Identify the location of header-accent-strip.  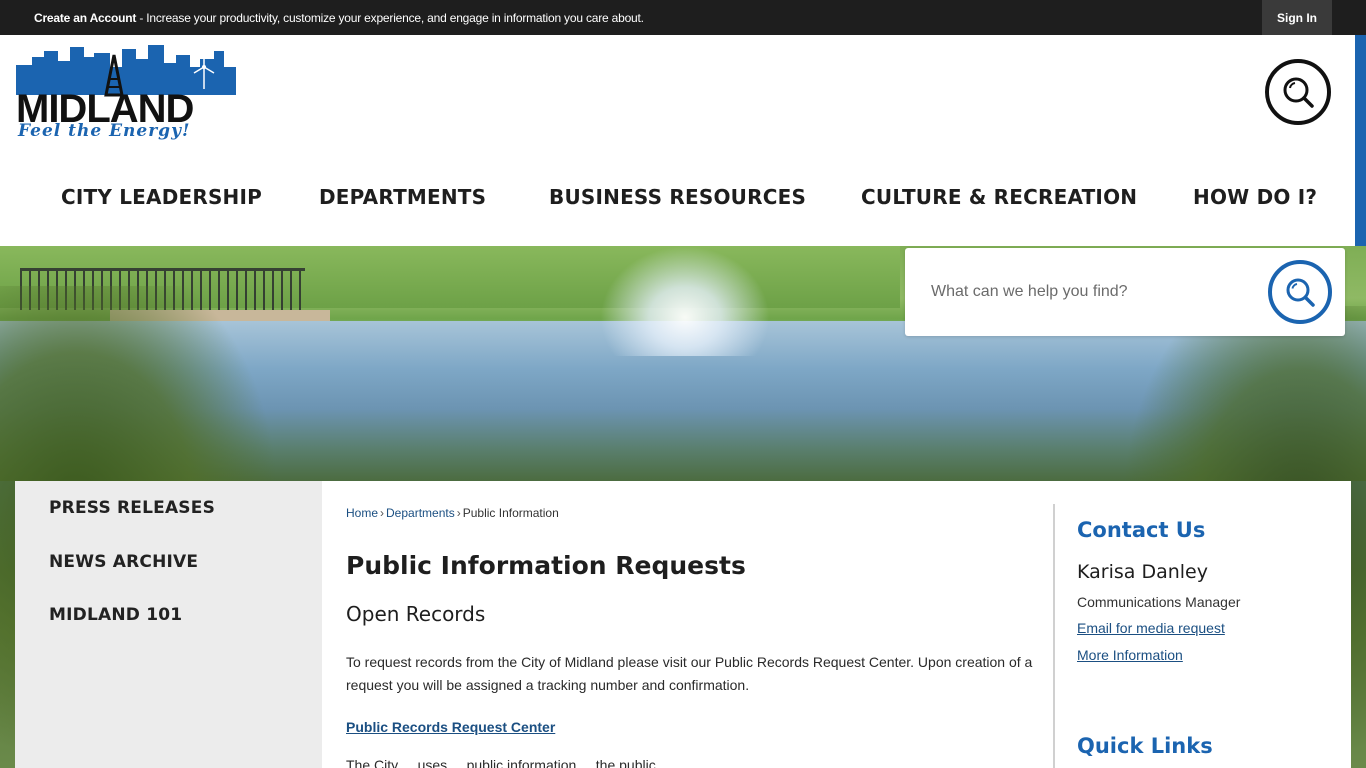
(1360, 140).